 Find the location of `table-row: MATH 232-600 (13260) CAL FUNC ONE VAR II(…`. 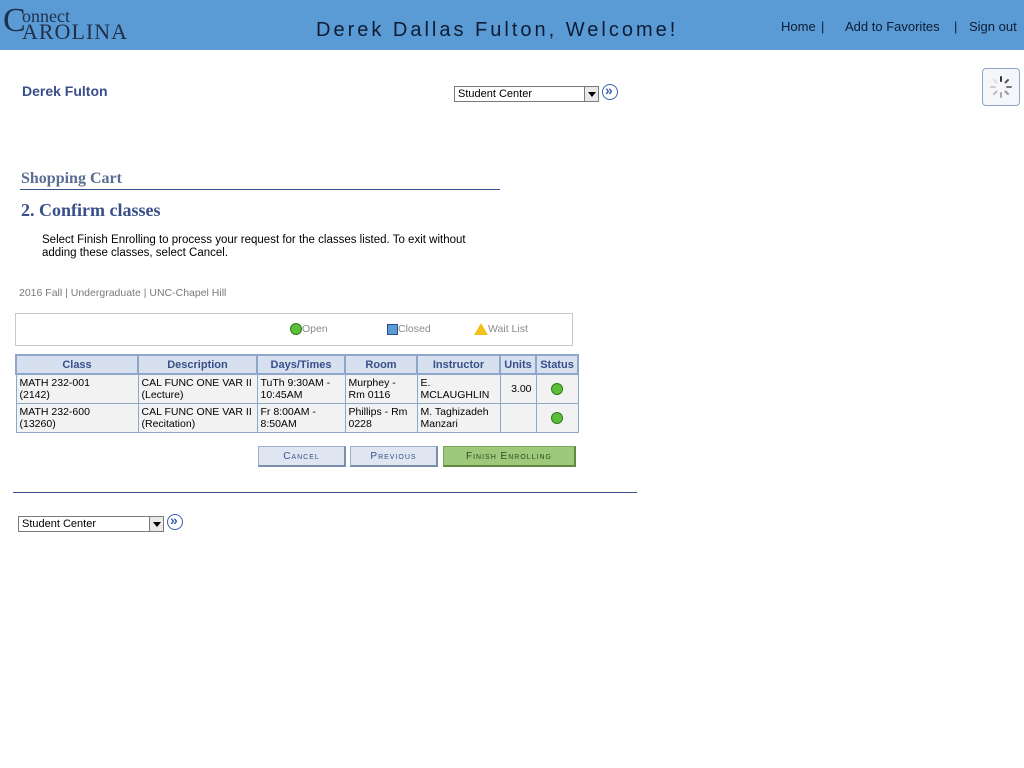

table-row: MATH 232-600 (13260) CAL FUNC ONE VAR II(… is located at coordinates (297, 418).